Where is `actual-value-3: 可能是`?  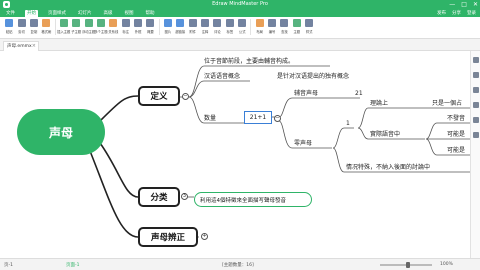
actual-value-3: 可能是 is located at coordinates (456, 150).